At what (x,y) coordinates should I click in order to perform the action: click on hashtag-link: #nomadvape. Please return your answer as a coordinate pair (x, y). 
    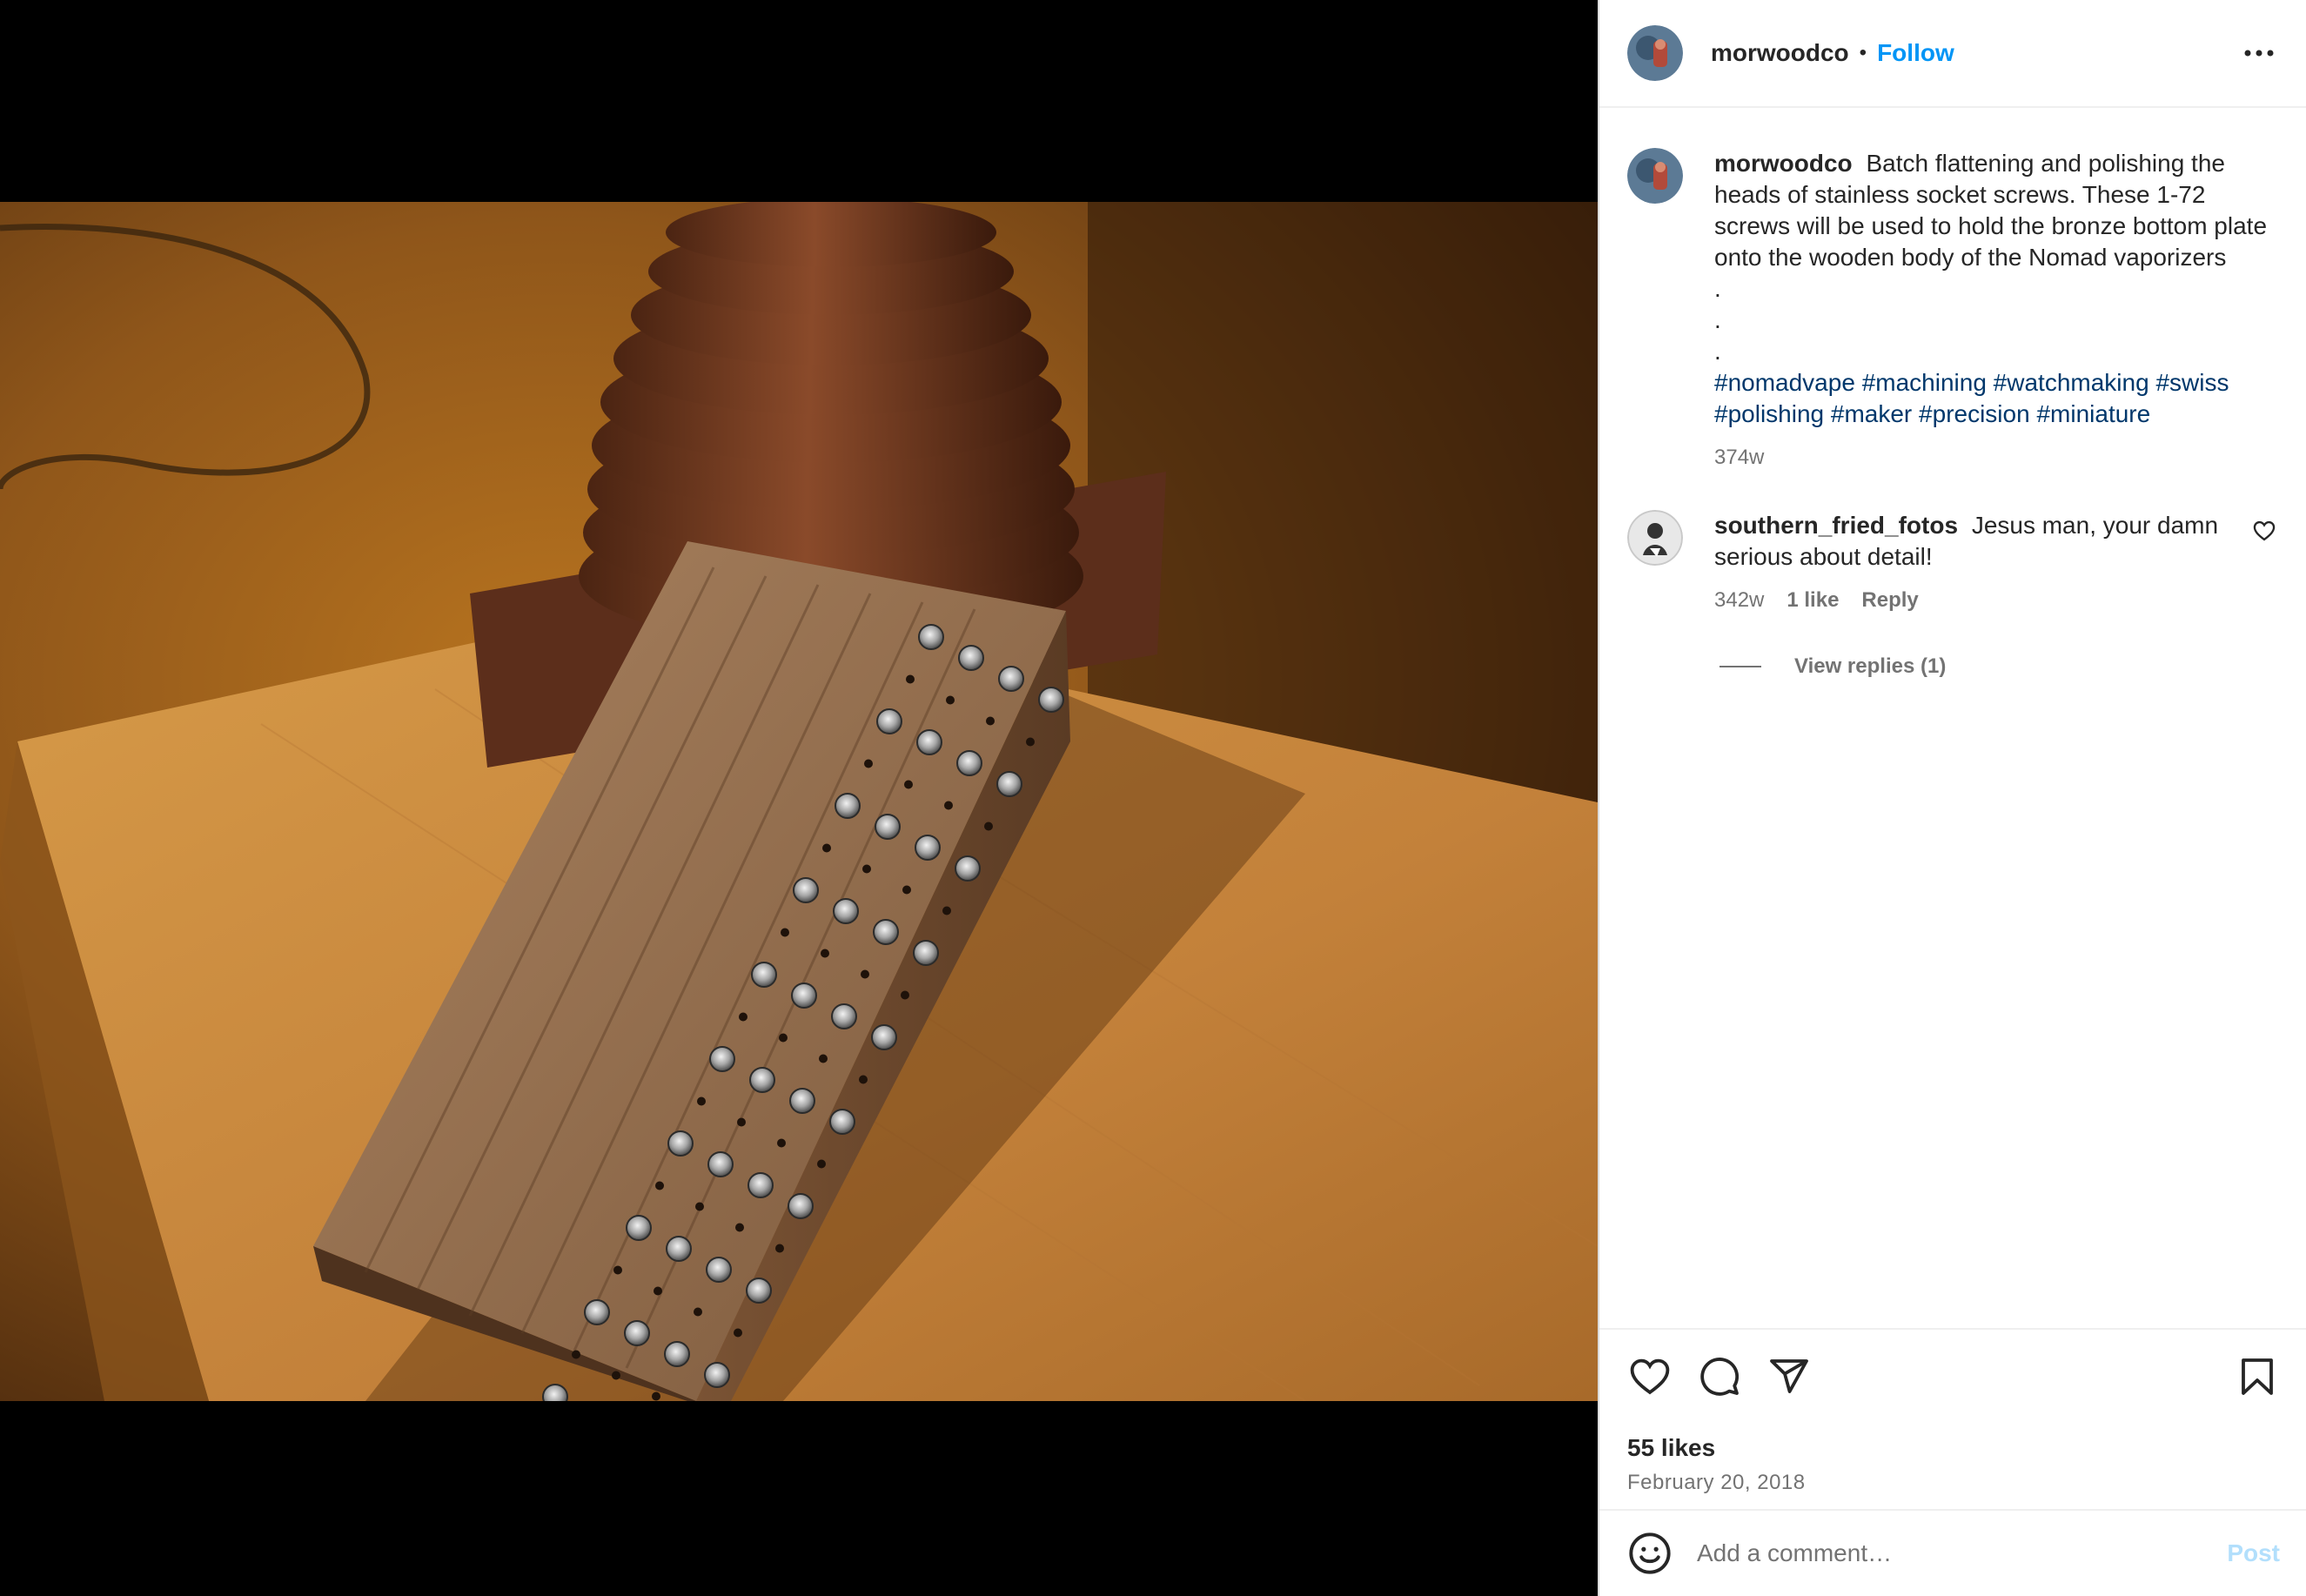
    Looking at the image, I should click on (1784, 382).